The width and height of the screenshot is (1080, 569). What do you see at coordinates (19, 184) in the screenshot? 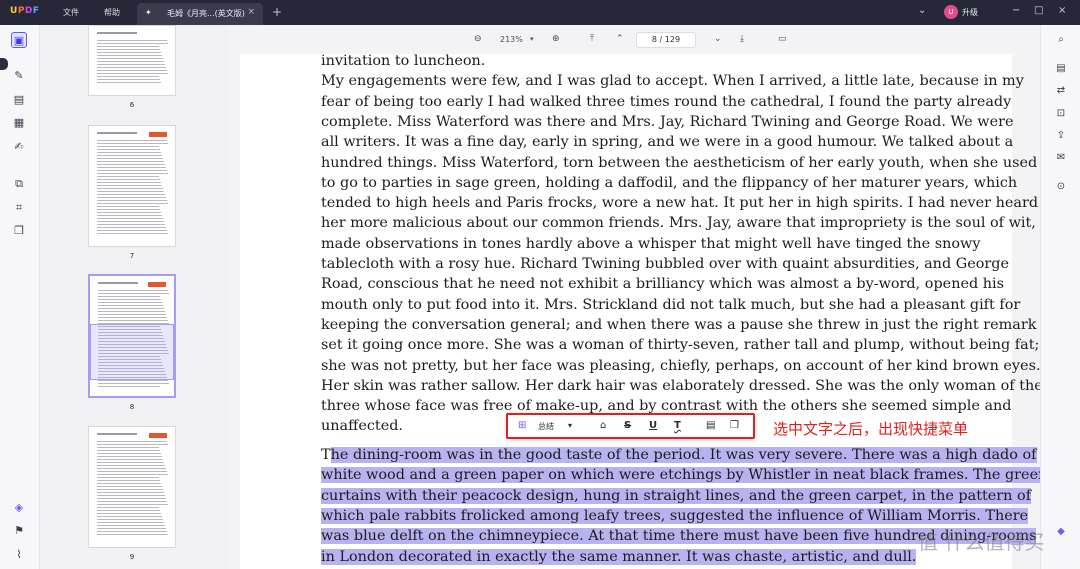
I see `organize-pages-icon: ⧉` at bounding box center [19, 184].